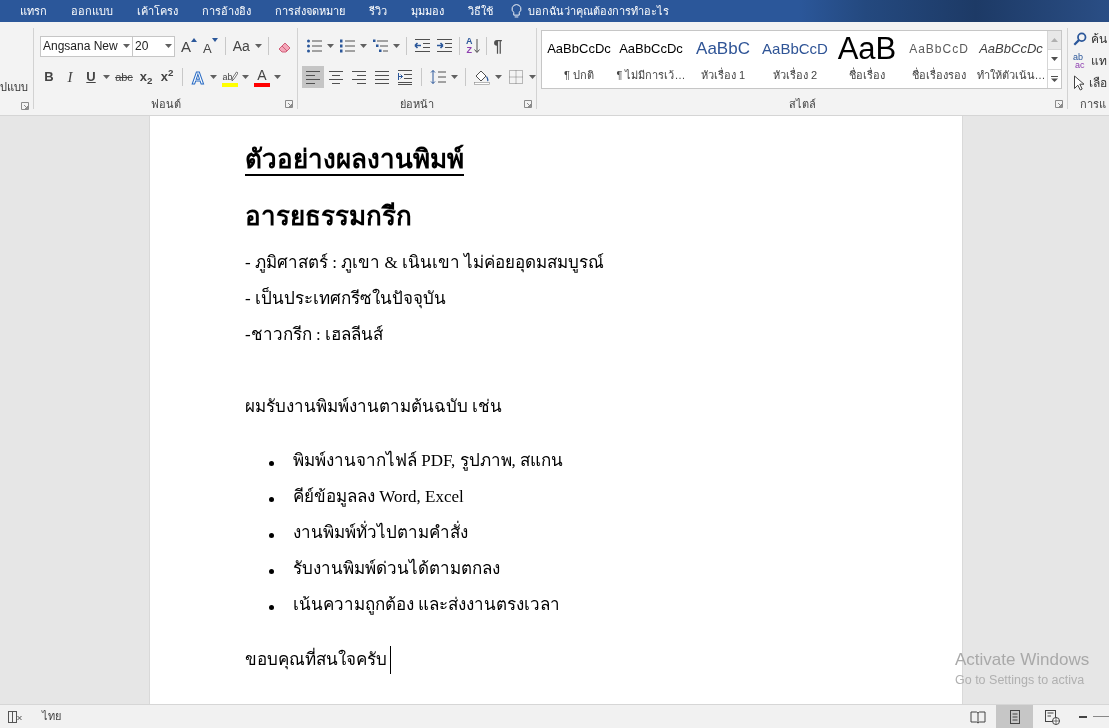 The width and height of the screenshot is (1109, 728). What do you see at coordinates (380, 46) in the screenshot?
I see `multilevel-list-icon` at bounding box center [380, 46].